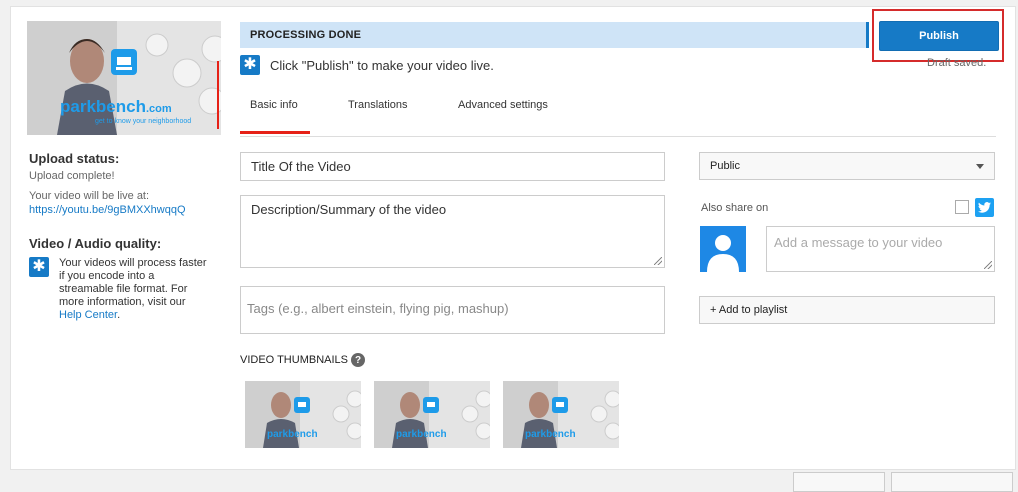 The image size is (1018, 492). I want to click on upload-status-heading: Upload status:, so click(74, 158).